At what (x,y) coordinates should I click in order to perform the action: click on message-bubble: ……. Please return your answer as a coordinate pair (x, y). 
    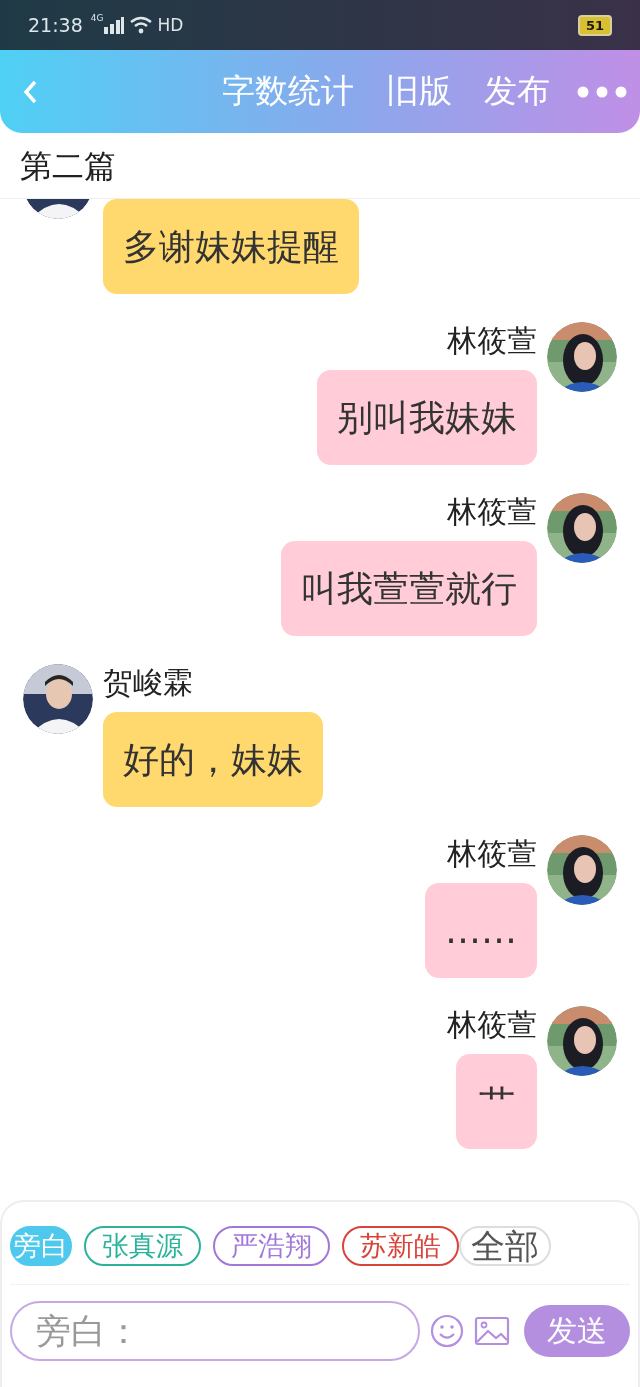
    Looking at the image, I should click on (481, 930).